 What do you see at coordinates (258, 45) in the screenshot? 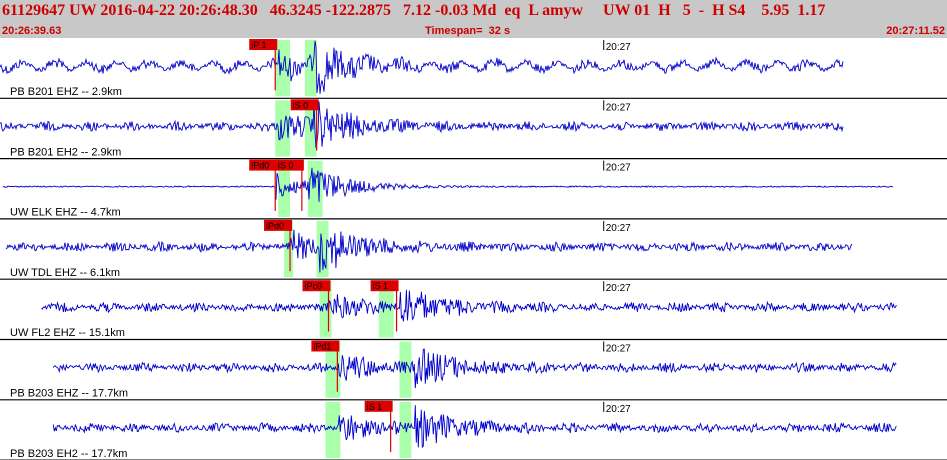
I see `pick-label: iP 1` at bounding box center [258, 45].